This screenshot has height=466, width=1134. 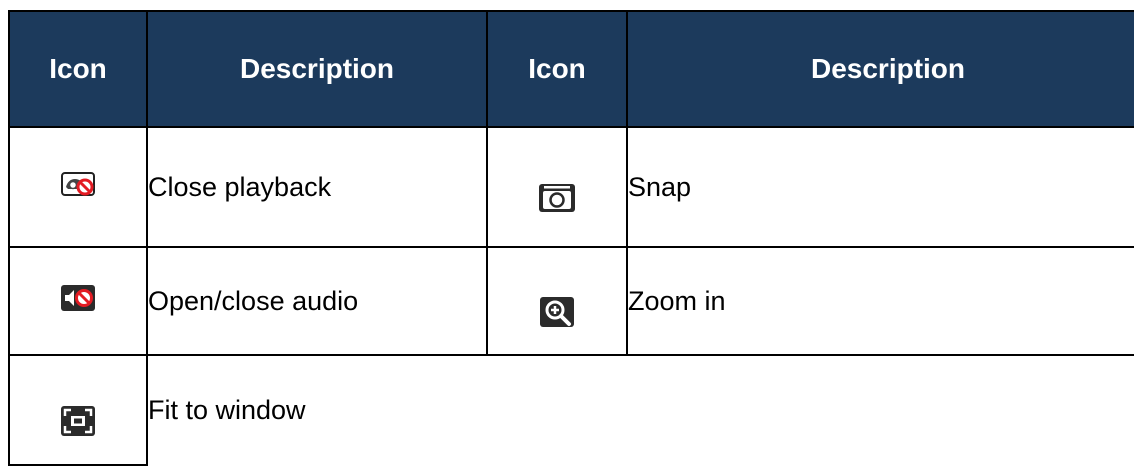 What do you see at coordinates (317, 69) in the screenshot?
I see `header-description-1: Description` at bounding box center [317, 69].